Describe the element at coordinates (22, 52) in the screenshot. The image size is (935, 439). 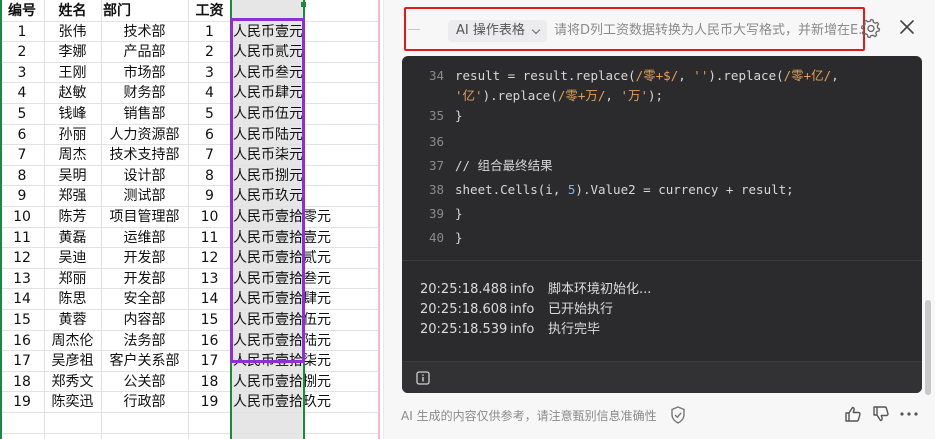
I see `cell-id: 2` at that location.